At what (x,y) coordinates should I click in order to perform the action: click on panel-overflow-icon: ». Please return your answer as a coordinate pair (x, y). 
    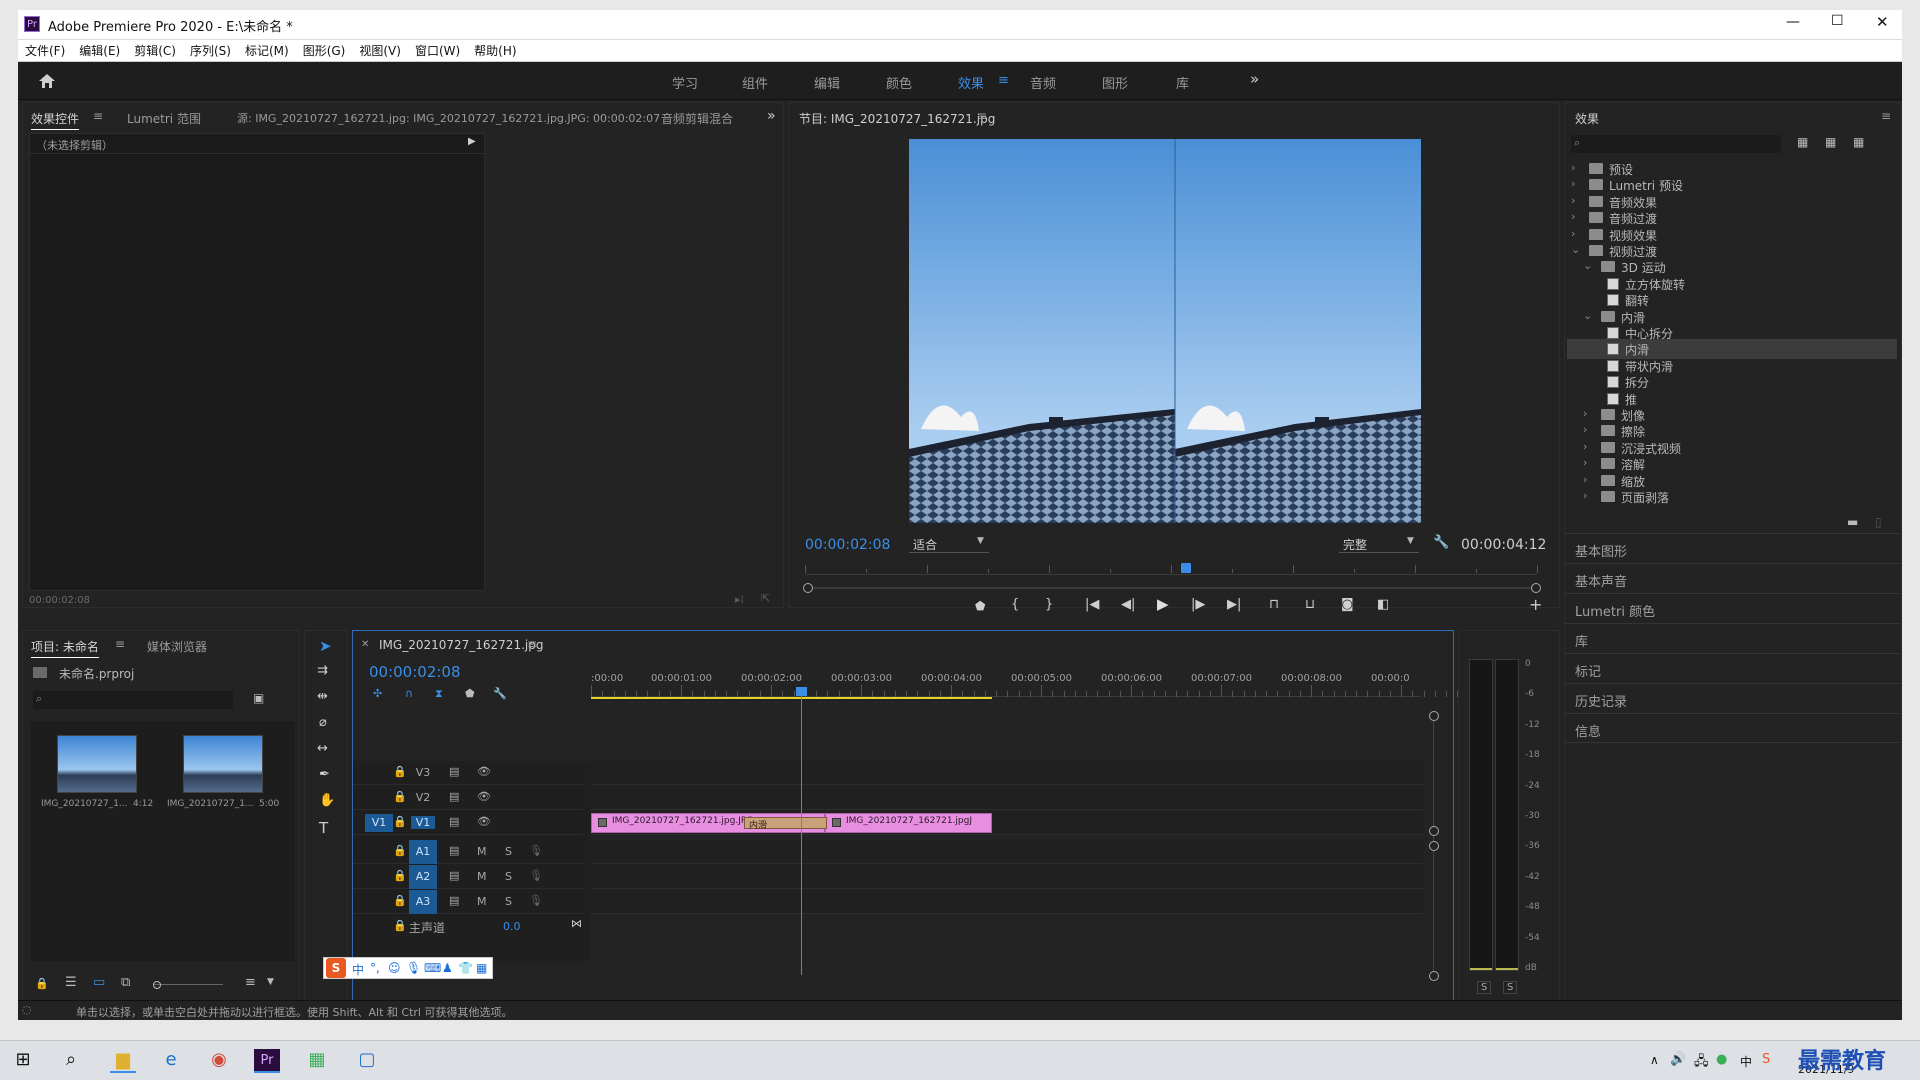
    Looking at the image, I should click on (771, 116).